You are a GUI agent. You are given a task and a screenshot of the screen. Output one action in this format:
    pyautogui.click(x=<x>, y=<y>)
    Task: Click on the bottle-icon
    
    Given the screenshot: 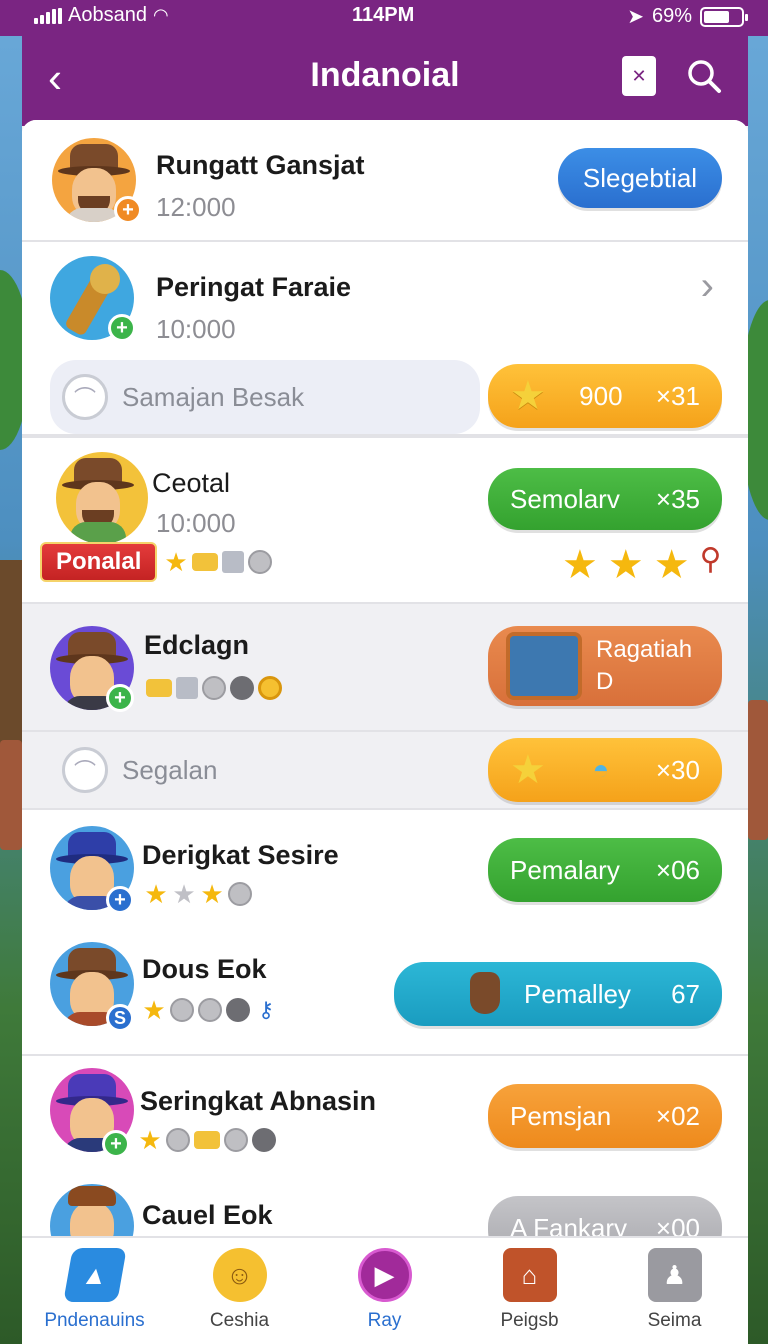 What is the action you would take?
    pyautogui.click(x=485, y=993)
    